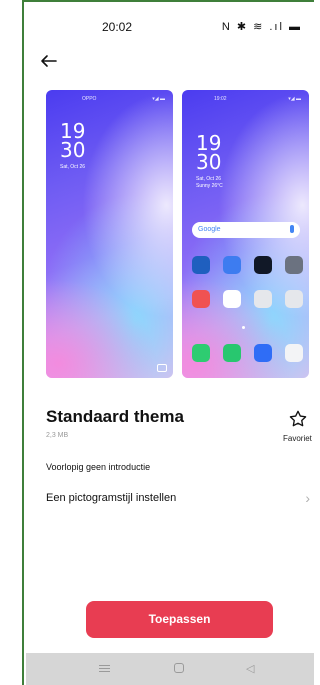  I want to click on camera-app-icon, so click(294, 353).